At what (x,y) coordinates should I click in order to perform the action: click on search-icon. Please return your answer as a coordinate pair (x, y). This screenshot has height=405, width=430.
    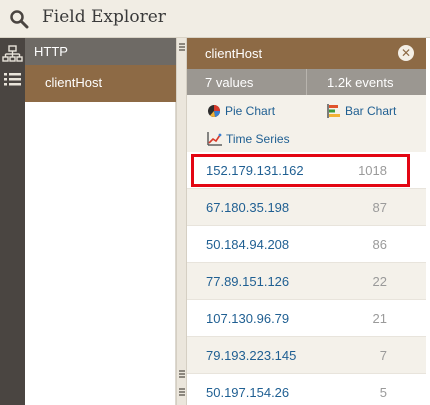
    Looking at the image, I should click on (19, 19).